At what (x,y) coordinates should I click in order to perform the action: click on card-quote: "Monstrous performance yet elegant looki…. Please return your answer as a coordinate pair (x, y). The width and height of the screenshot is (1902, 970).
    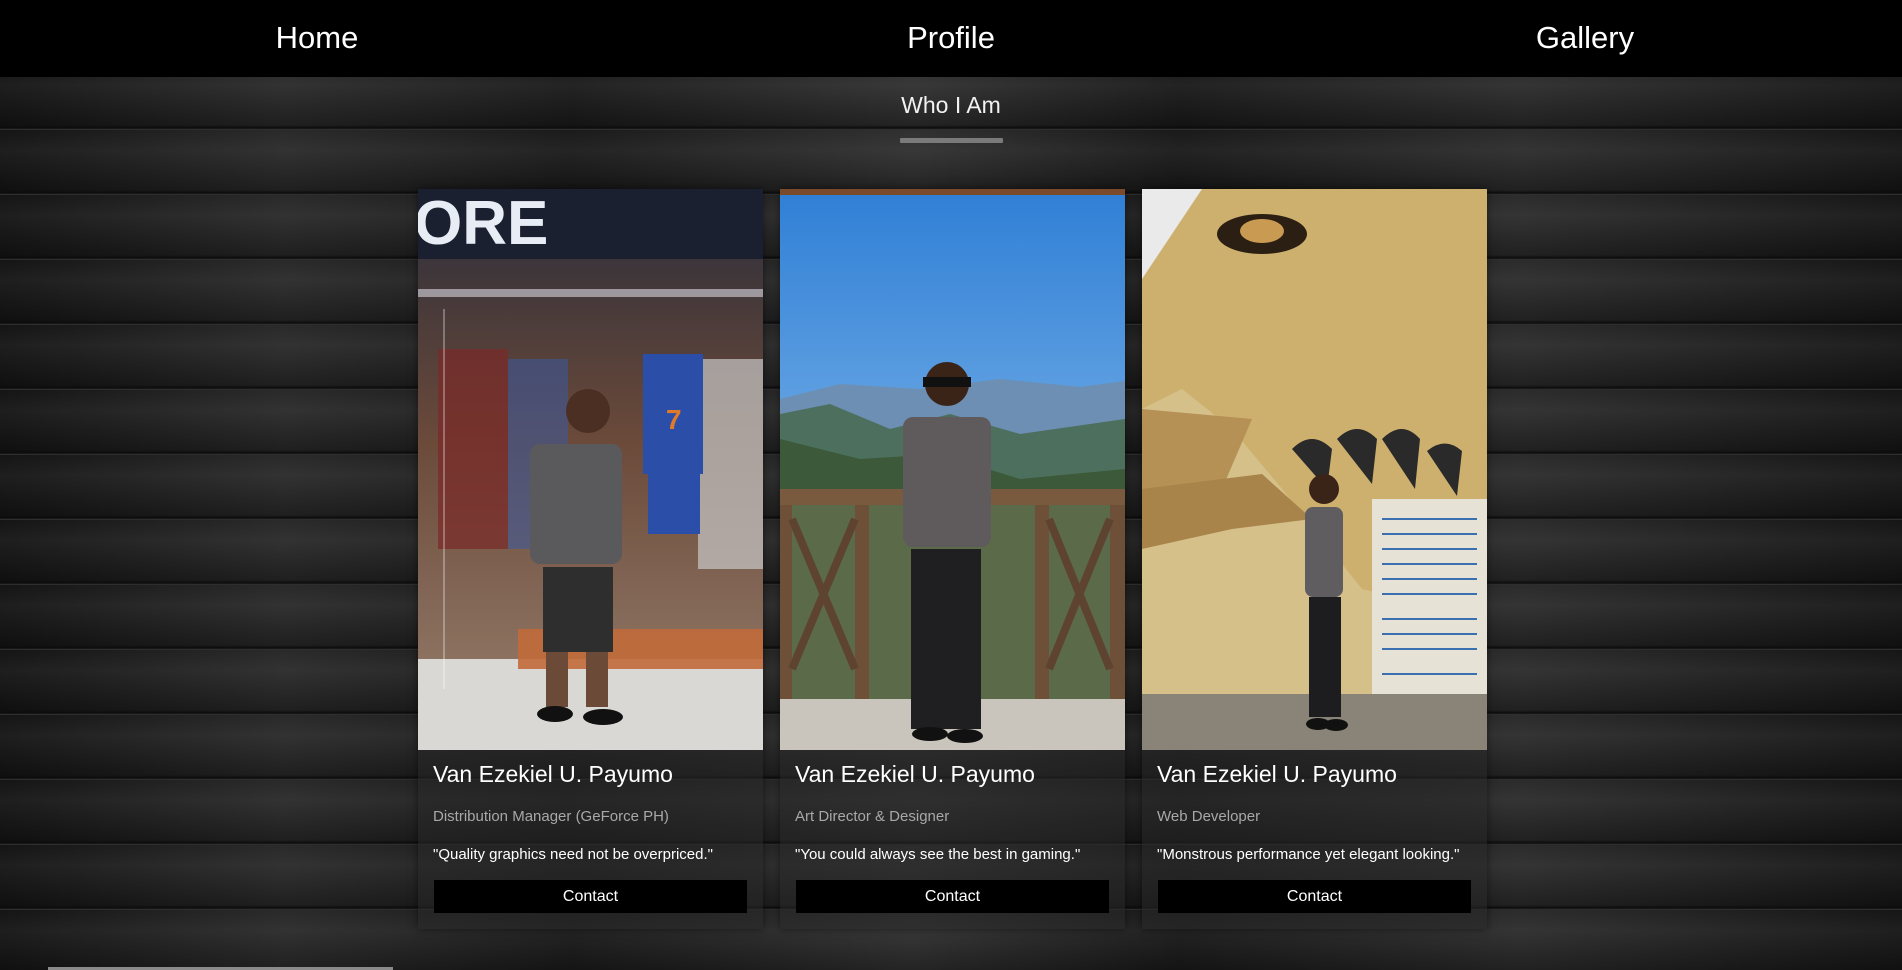
    Looking at the image, I should click on (1308, 854).